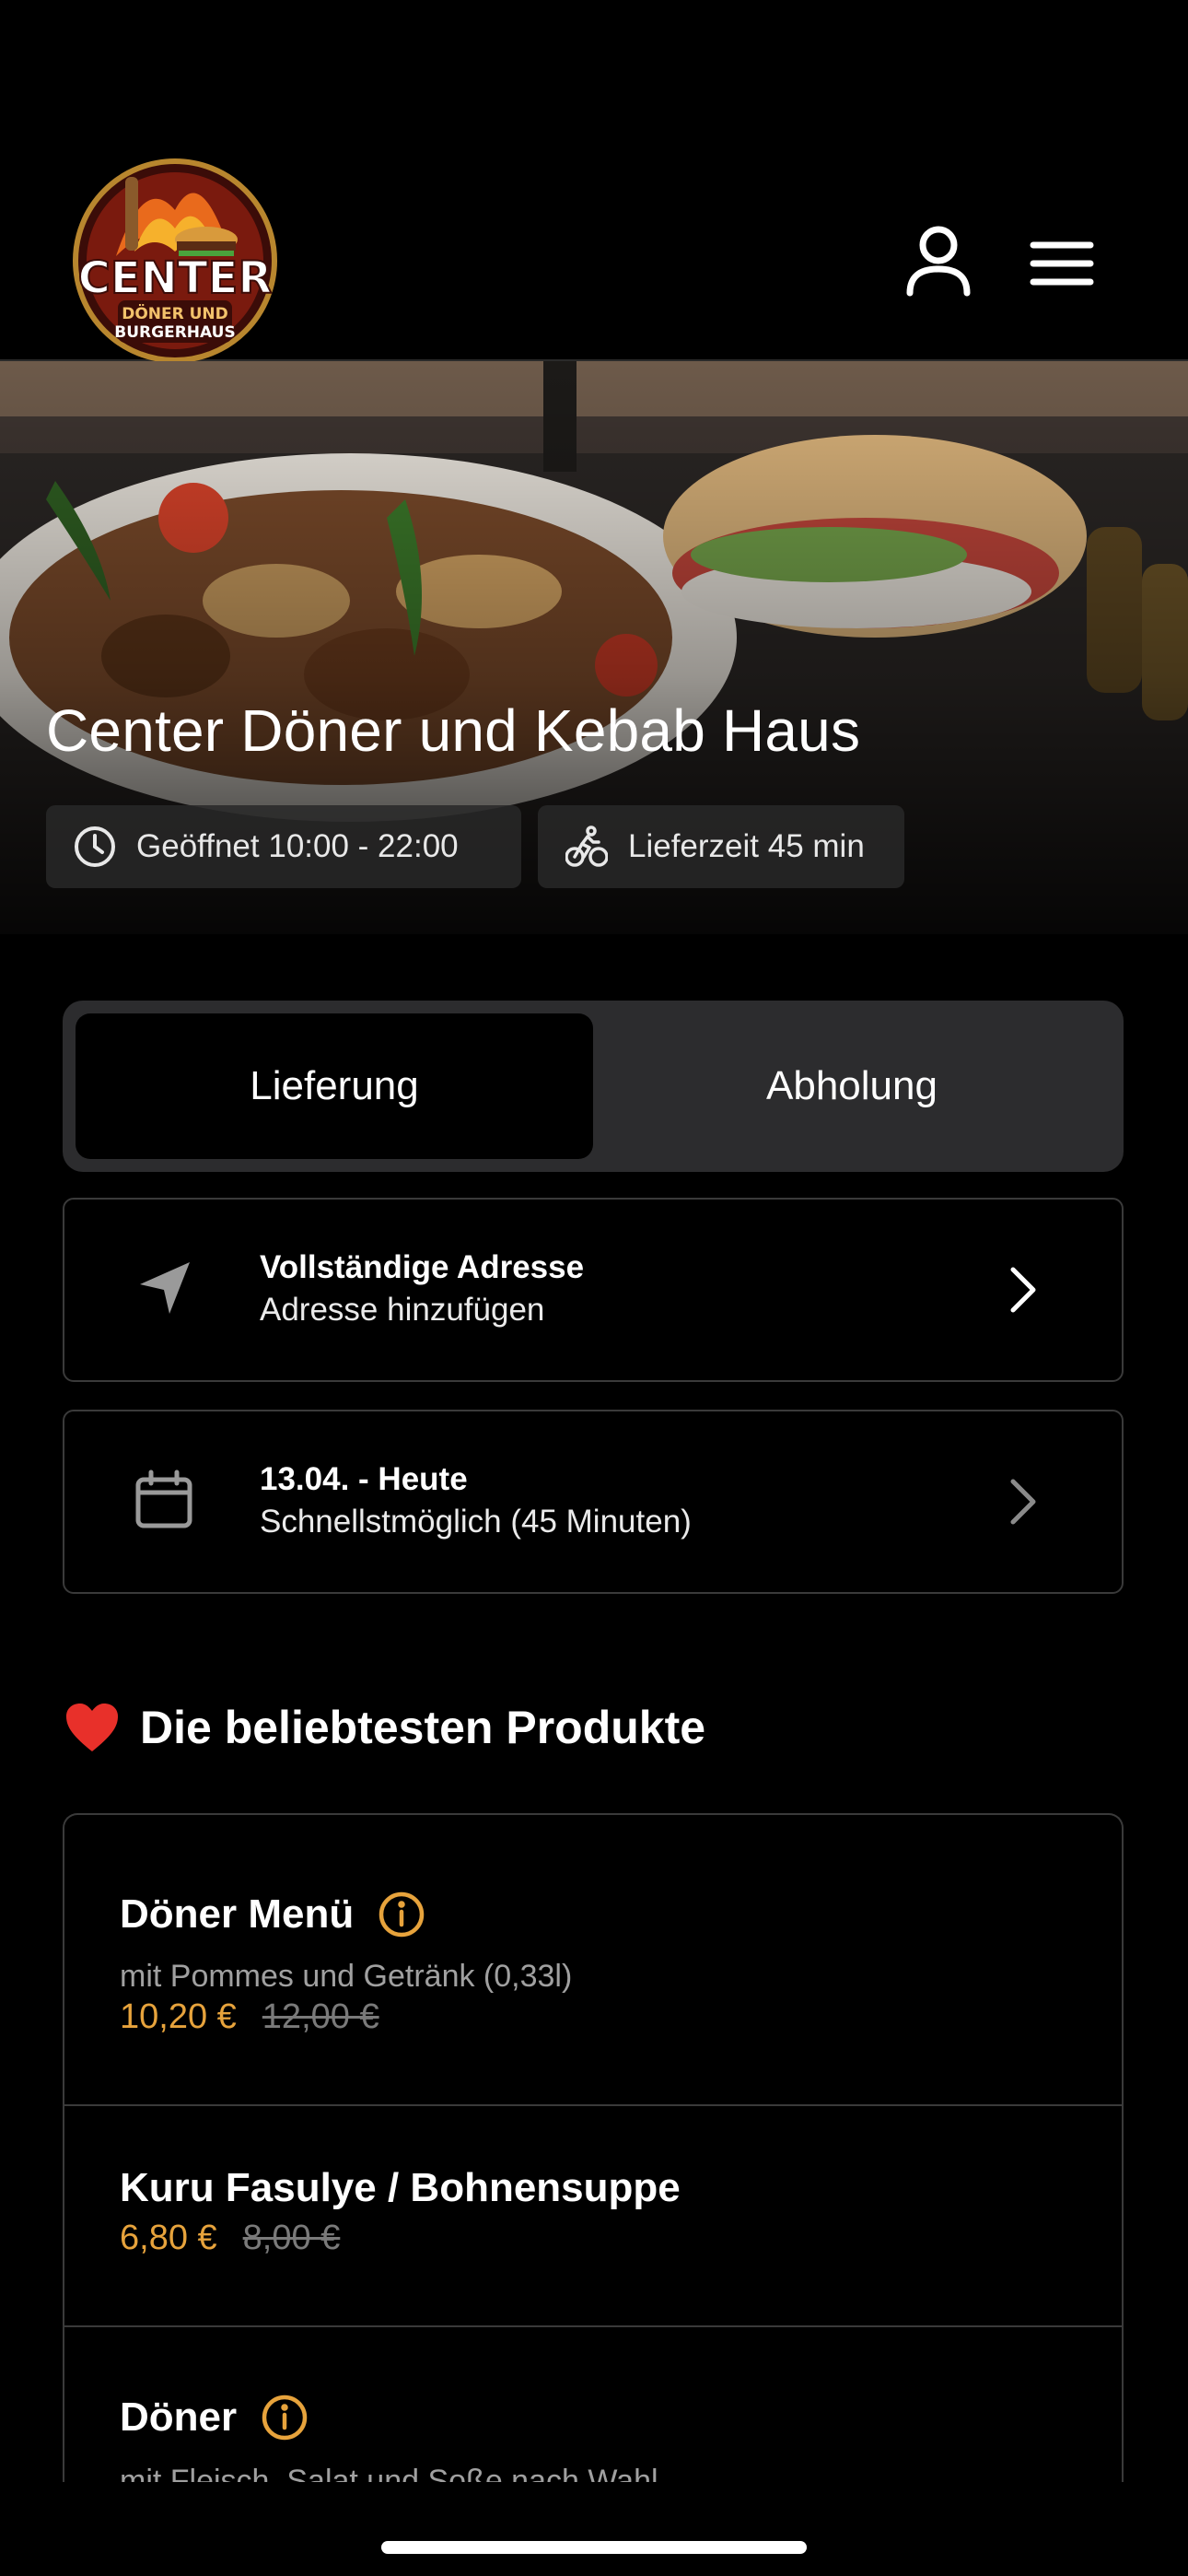 The width and height of the screenshot is (1188, 2576). I want to click on delivery-time-badge: Lieferzeit 45 min, so click(721, 846).